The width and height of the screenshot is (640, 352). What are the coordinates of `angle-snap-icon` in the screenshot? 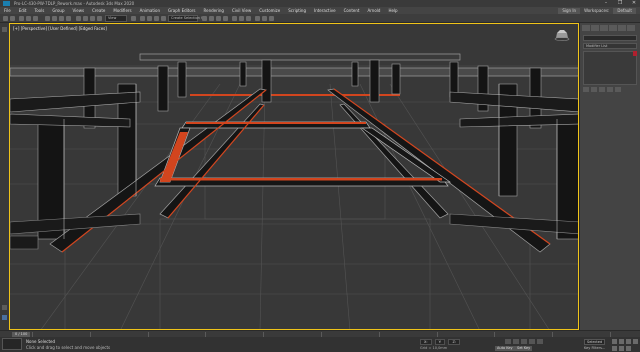 It's located at (149, 18).